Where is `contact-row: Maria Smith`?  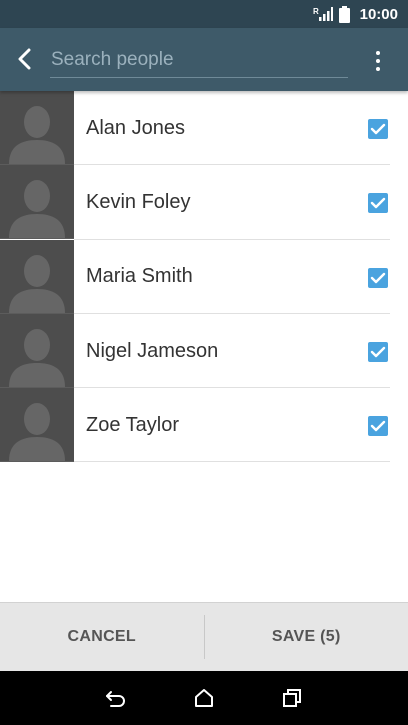 contact-row: Maria Smith is located at coordinates (204, 276).